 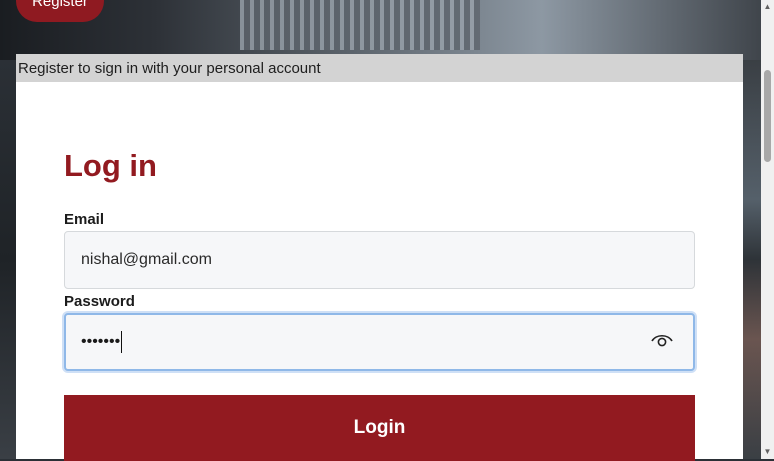 I want to click on login-button: Login, so click(x=379, y=428).